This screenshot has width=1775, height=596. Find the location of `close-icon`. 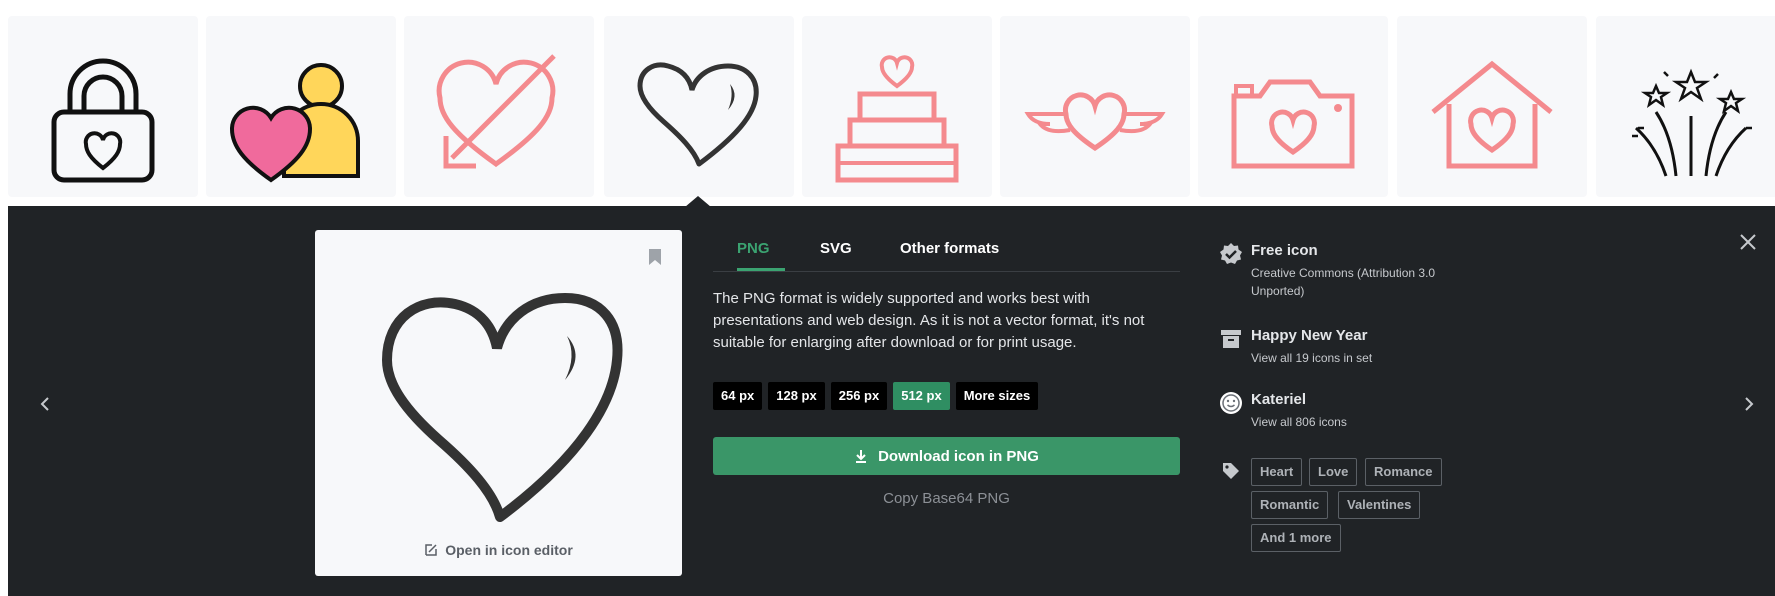

close-icon is located at coordinates (1748, 242).